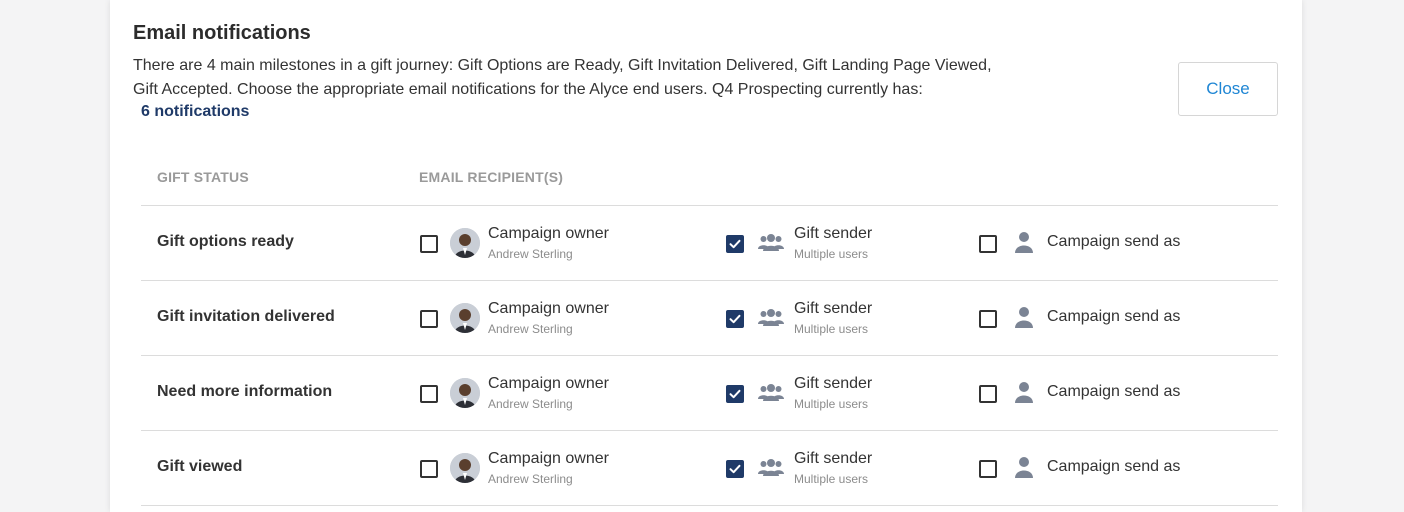 This screenshot has width=1404, height=512. Describe the element at coordinates (709, 505) in the screenshot. I see `divider` at that location.